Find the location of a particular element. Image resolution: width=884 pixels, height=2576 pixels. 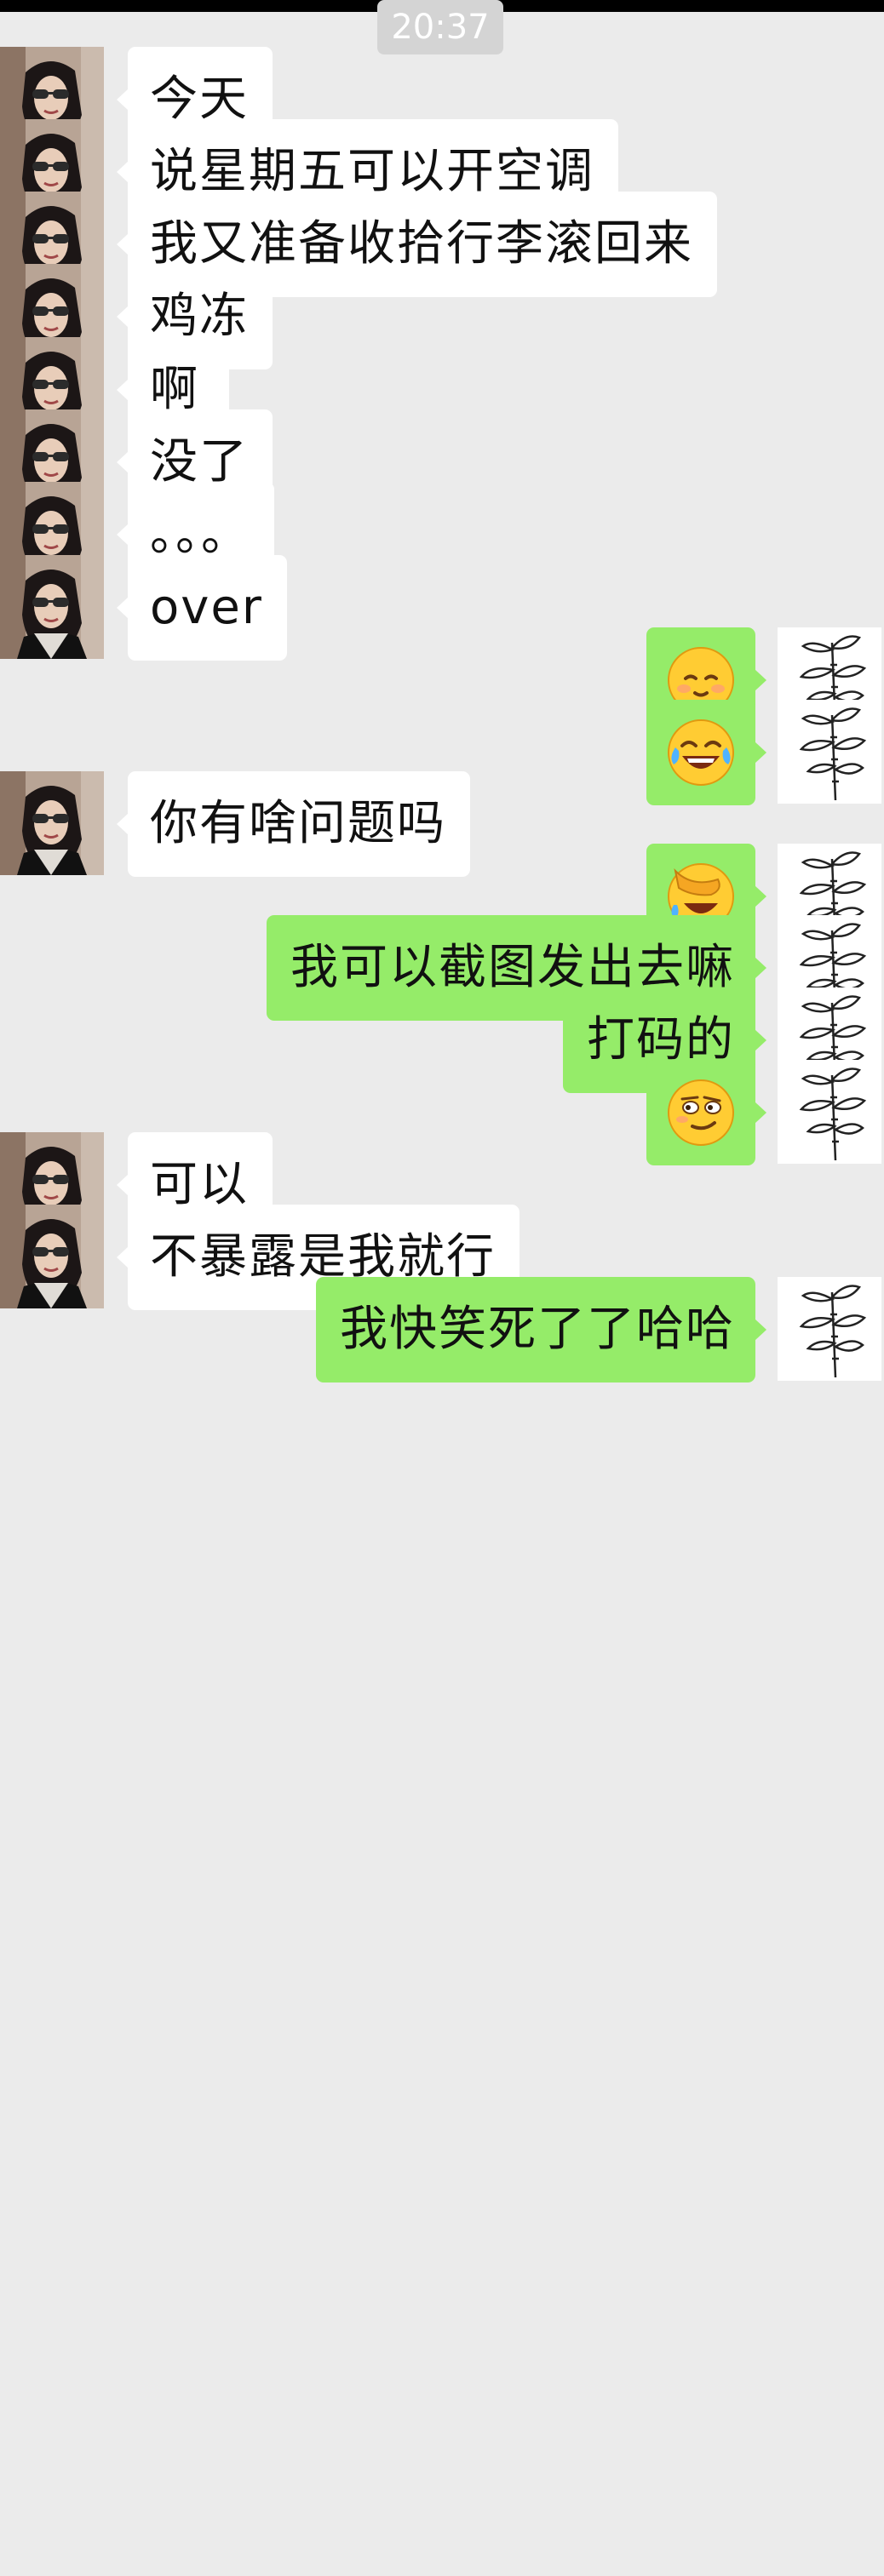

message-text: 我快笑死了了哈哈 is located at coordinates (537, 1329).